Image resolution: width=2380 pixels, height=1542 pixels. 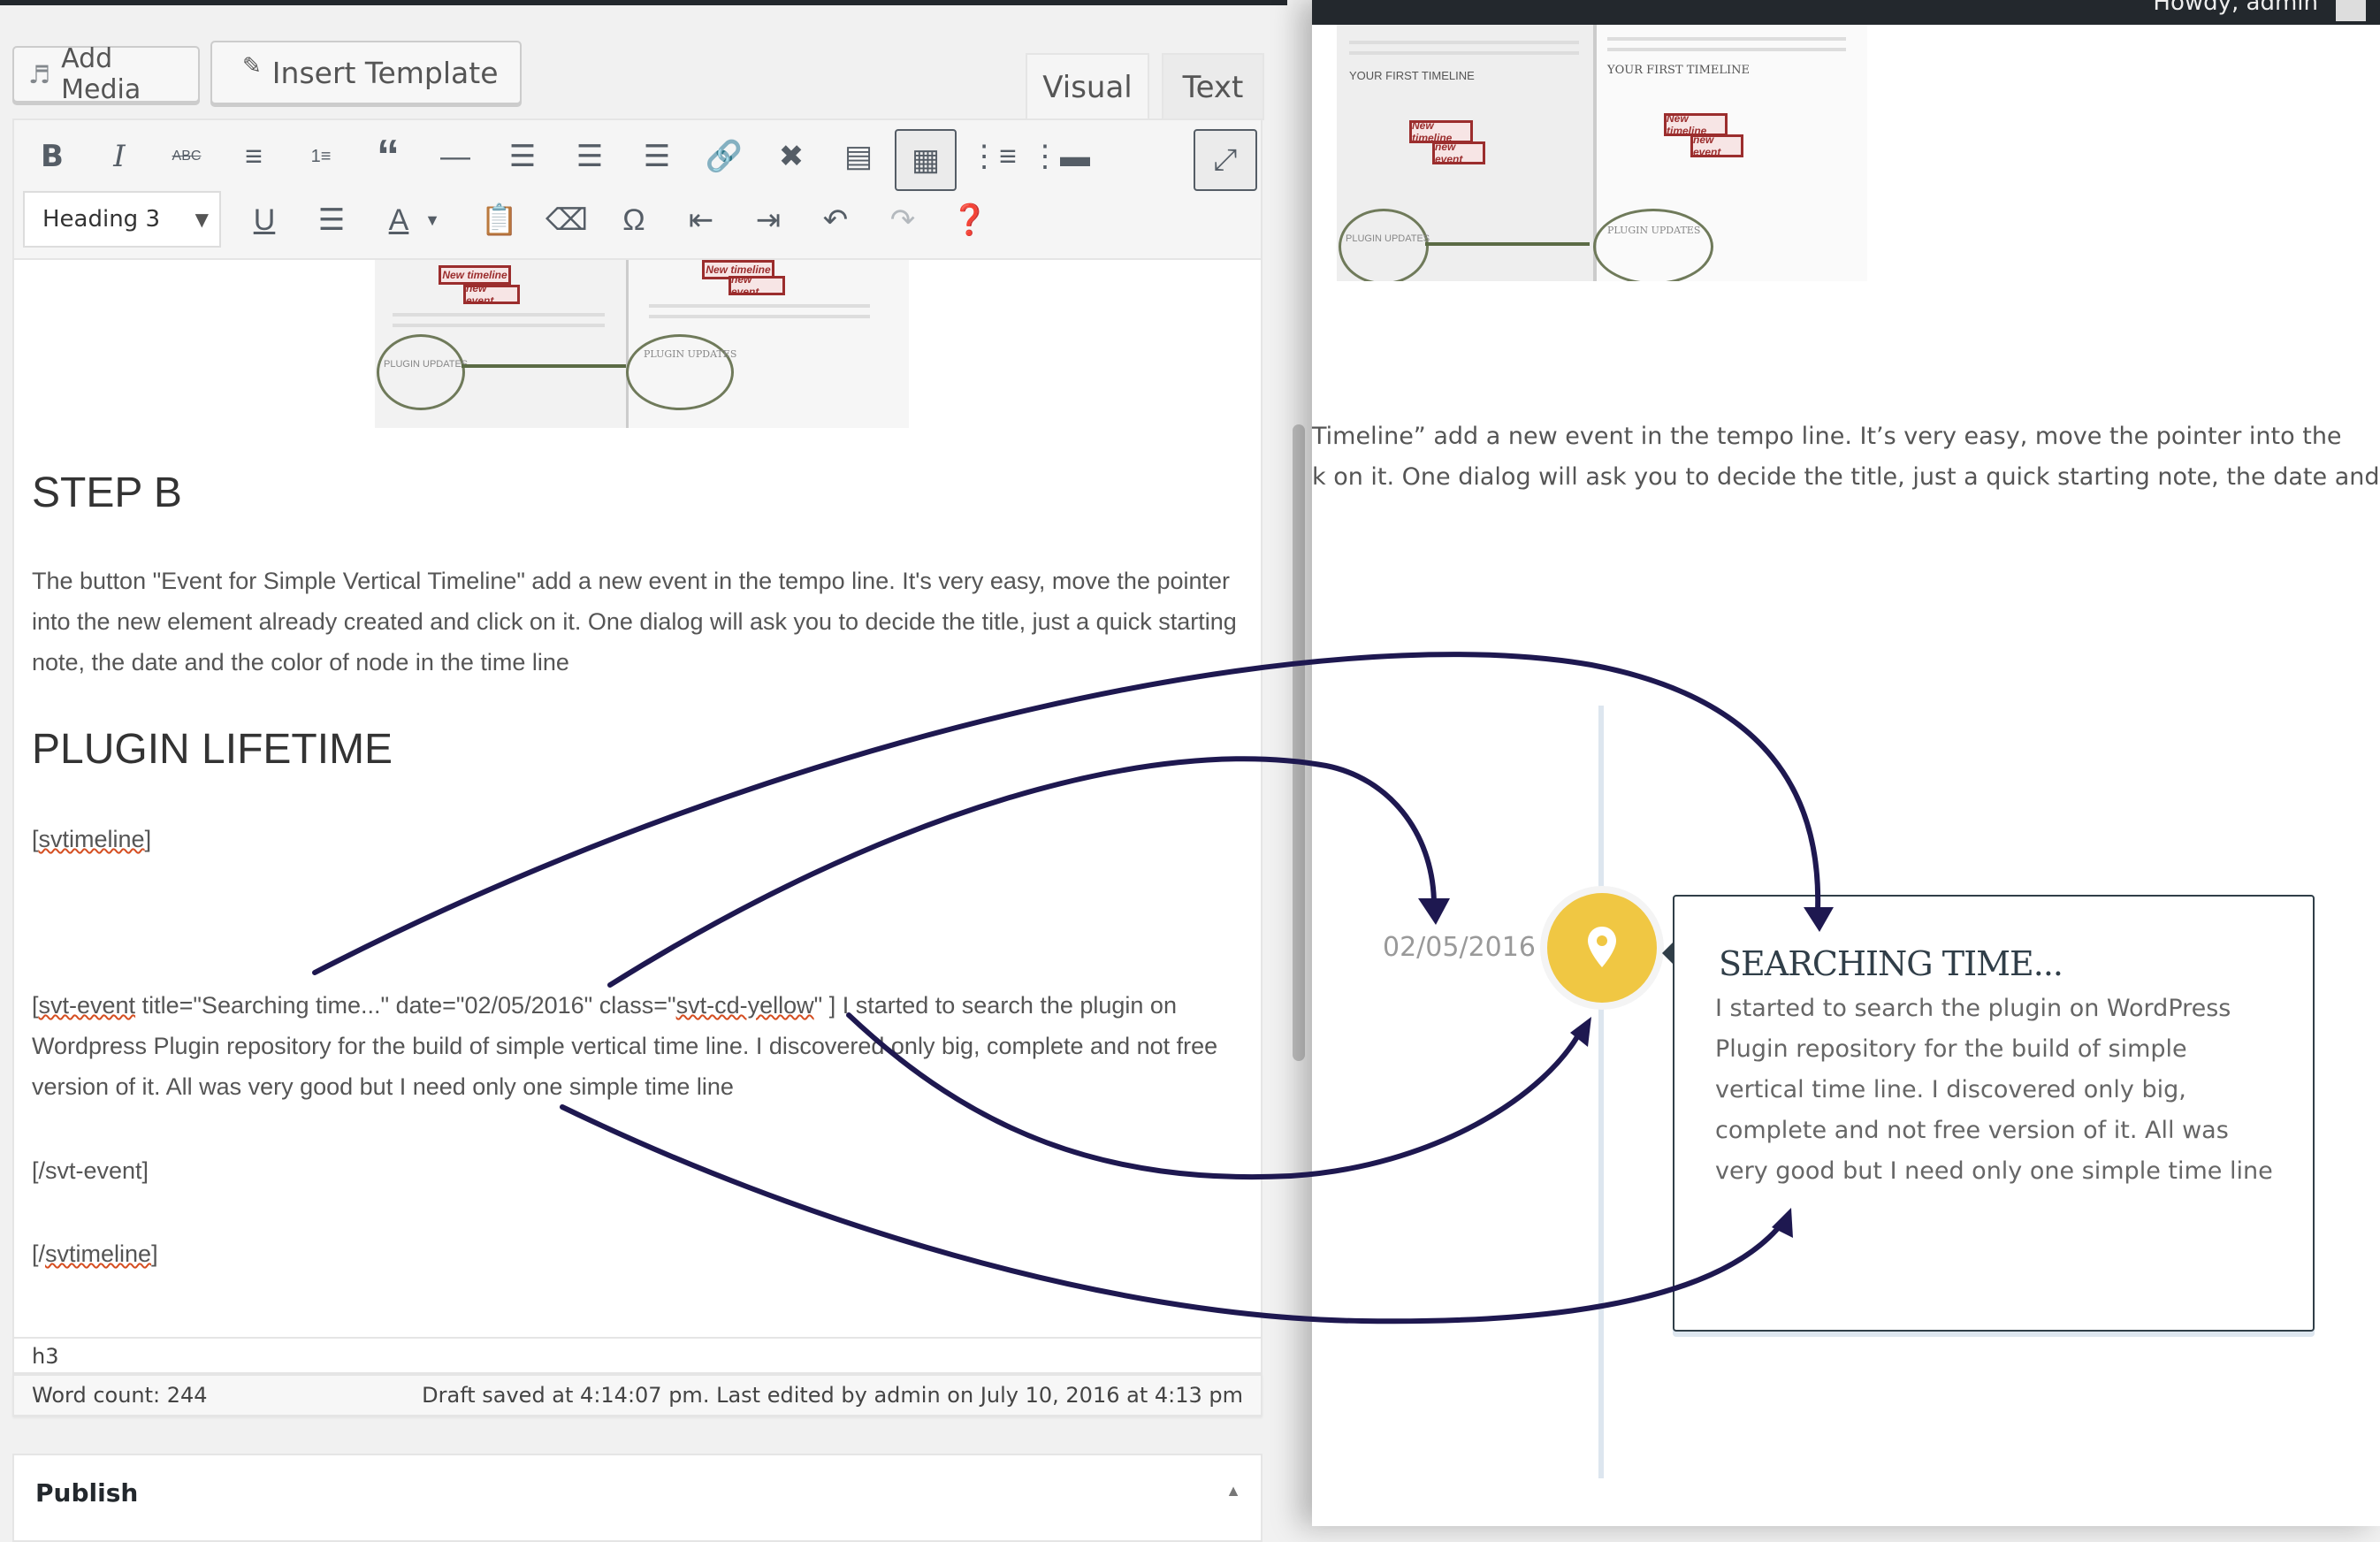 I want to click on indent-icon: ⇥, so click(x=768, y=220).